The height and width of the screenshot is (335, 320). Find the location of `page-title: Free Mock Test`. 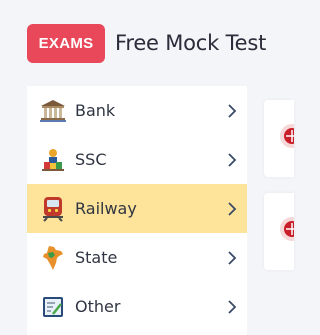

page-title: Free Mock Test is located at coordinates (191, 43).